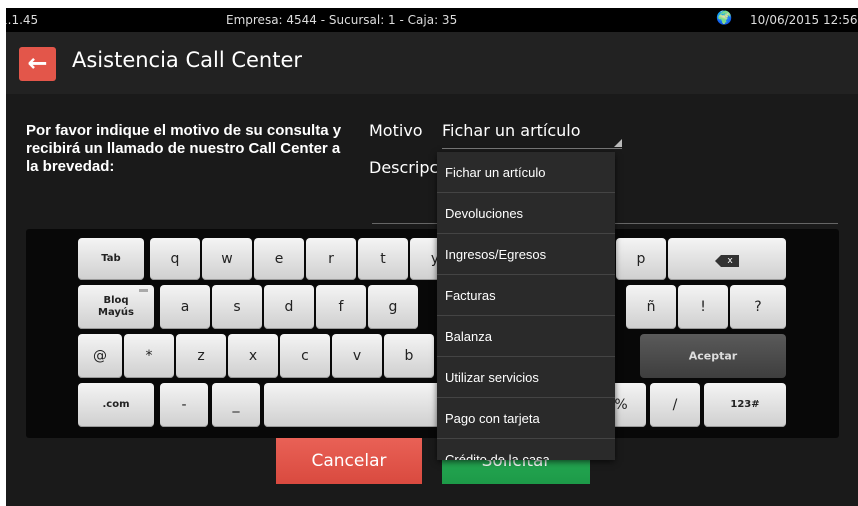 The image size is (858, 506). Describe the element at coordinates (511, 130) in the screenshot. I see `motivo-select: Fichar un artículo` at that location.